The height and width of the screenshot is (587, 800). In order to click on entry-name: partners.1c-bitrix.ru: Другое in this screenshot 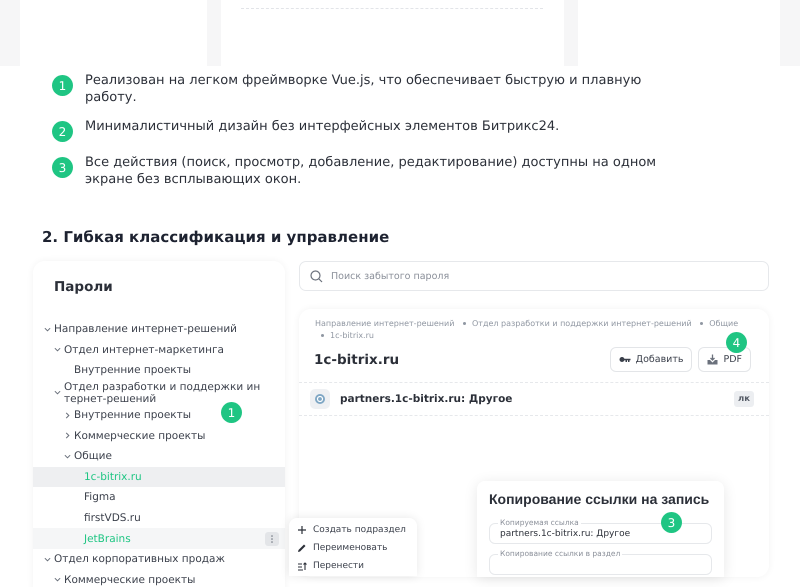, I will do `click(532, 399)`.